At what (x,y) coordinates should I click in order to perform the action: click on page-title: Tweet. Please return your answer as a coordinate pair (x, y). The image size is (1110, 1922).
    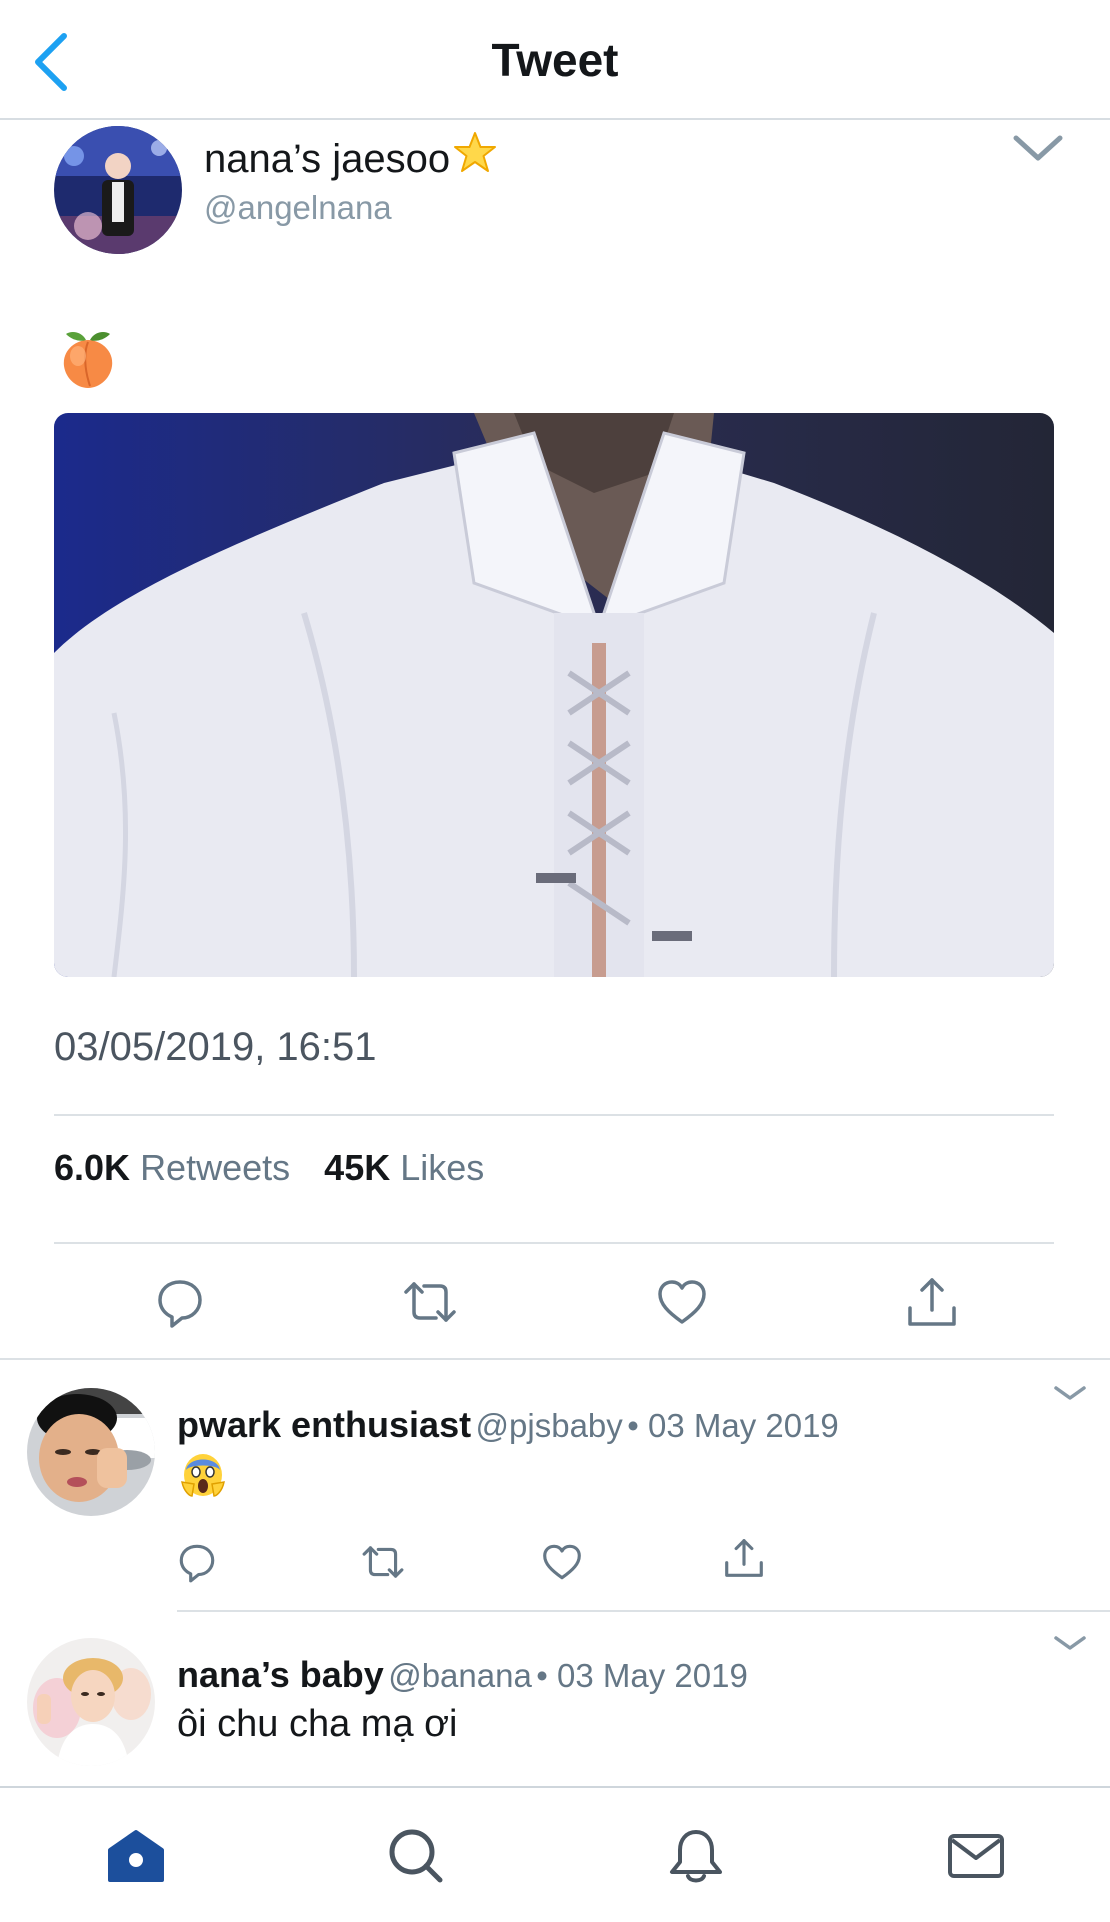
    Looking at the image, I should click on (555, 60).